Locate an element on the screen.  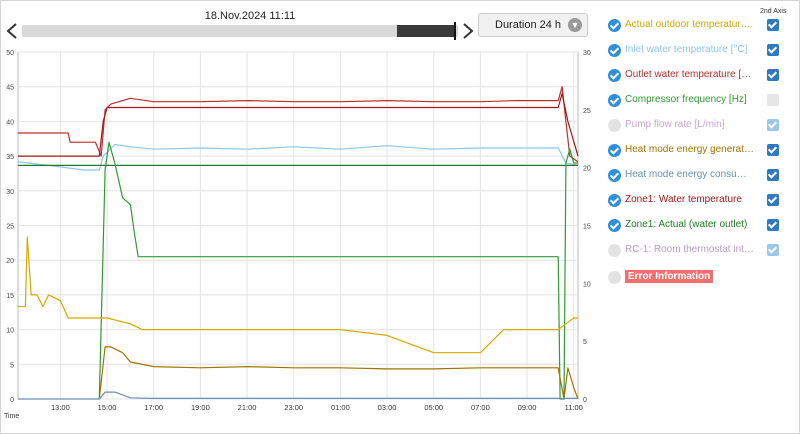
duration-label: Duration 24 h is located at coordinates (528, 25).